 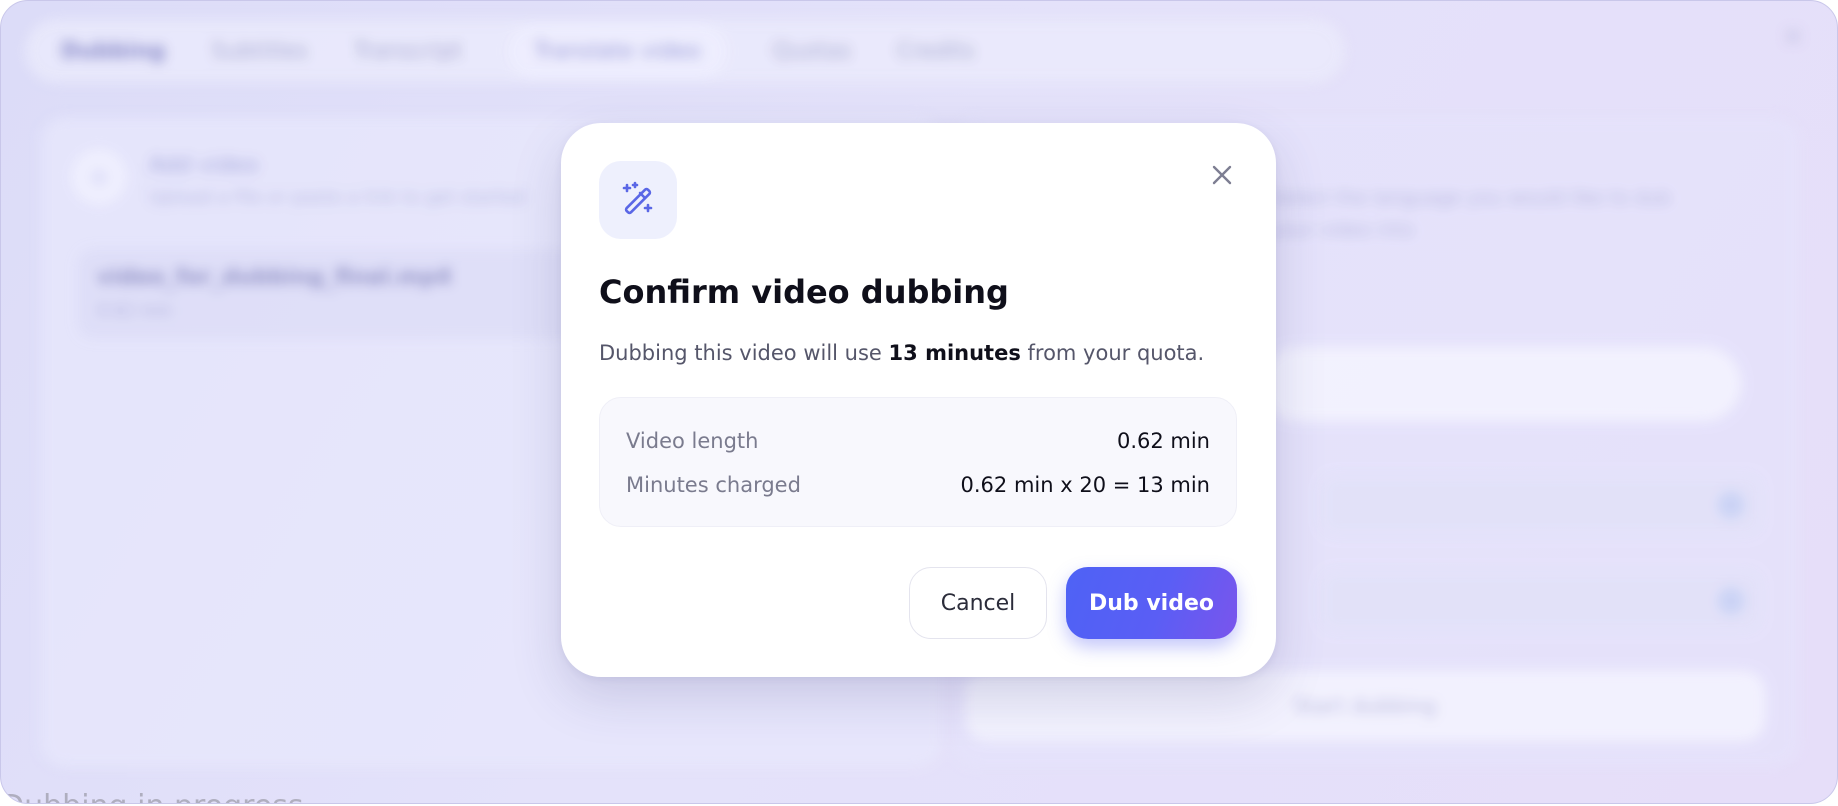 I want to click on detail-label: Video length, so click(x=692, y=441).